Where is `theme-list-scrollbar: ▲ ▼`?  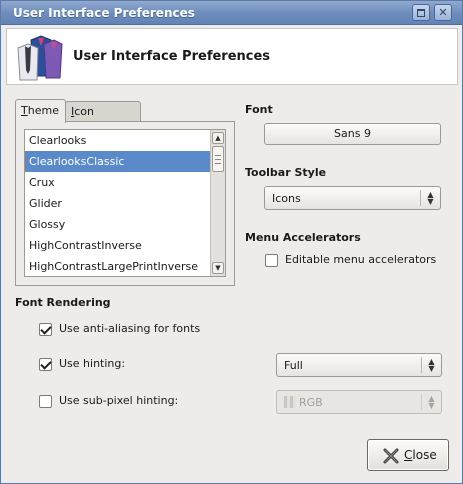
theme-list-scrollbar: ▲ ▼ is located at coordinates (217, 203).